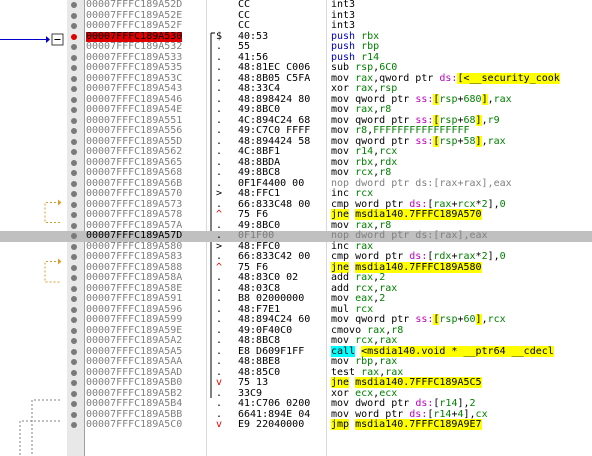  I want to click on instruction-row: 00007FFFC189A591. B8 02000000 mov eax,2, so click(296, 299).